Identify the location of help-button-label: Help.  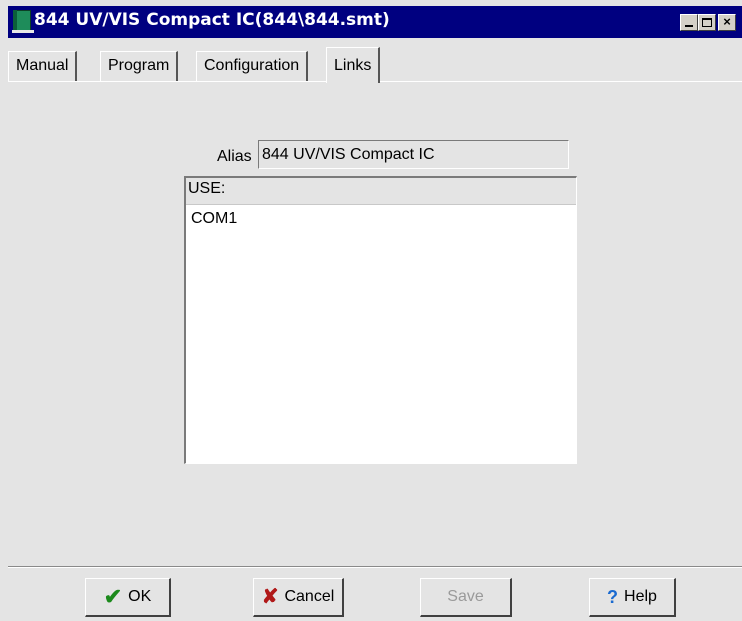
(640, 596).